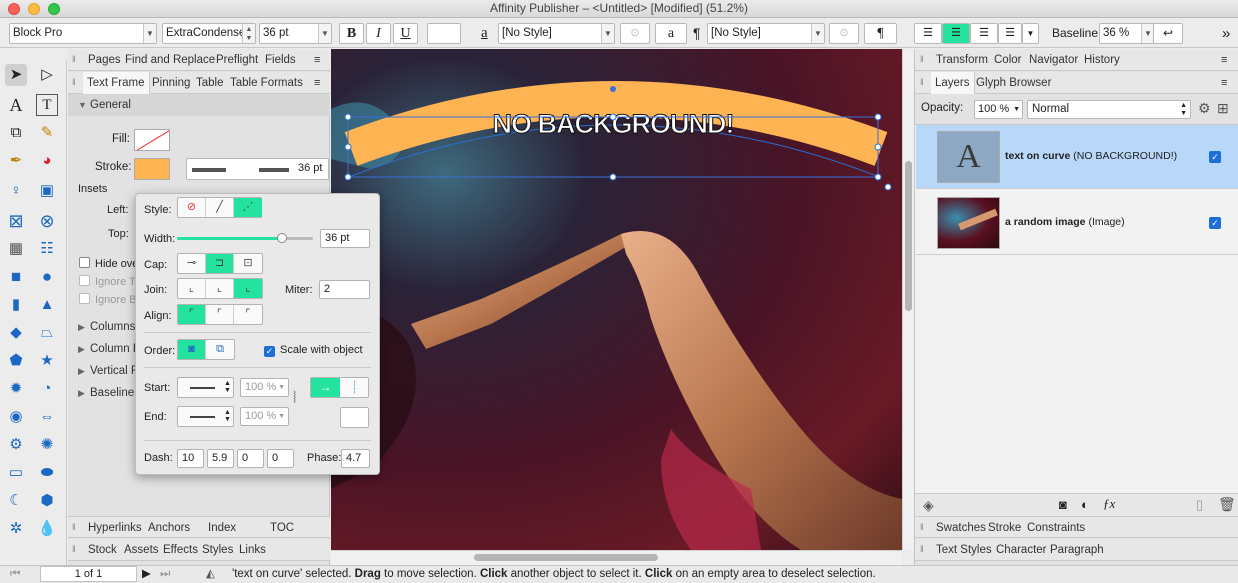  Describe the element at coordinates (16, 277) in the screenshot. I see `rectangle-tool-icon: ■` at that location.